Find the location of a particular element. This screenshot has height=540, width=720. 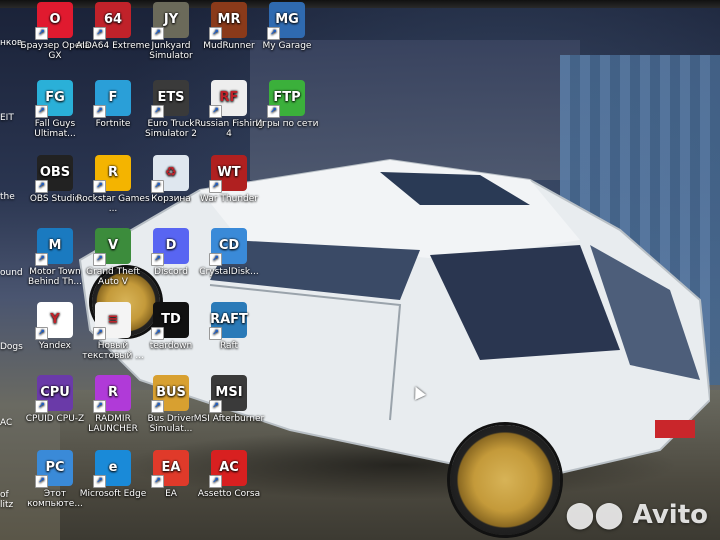

cpuid-glyph: CPU is located at coordinates (55, 392).